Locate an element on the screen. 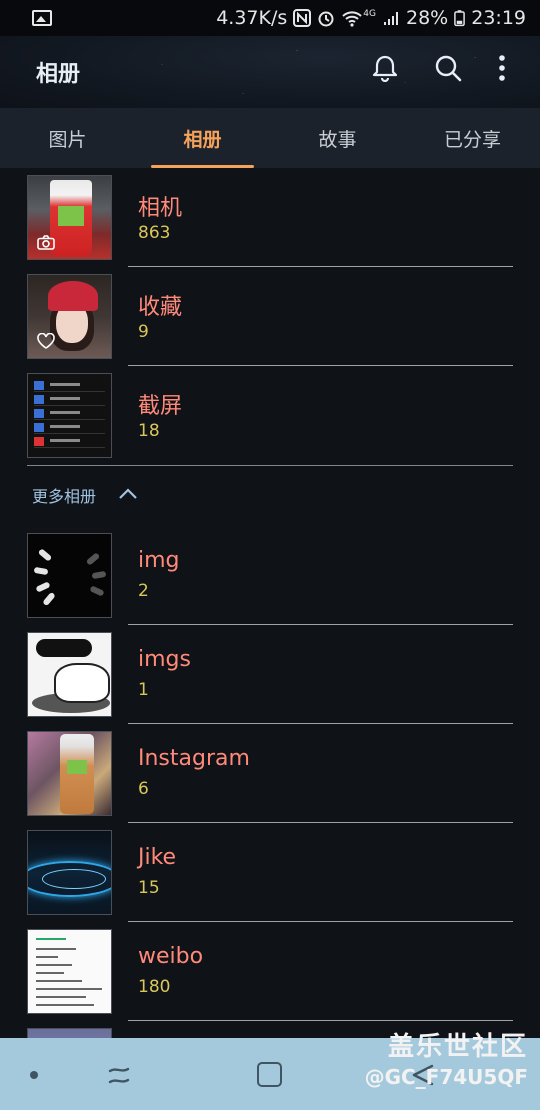  tab-bar: 图片 相册 故事 已分享 is located at coordinates (270, 138).